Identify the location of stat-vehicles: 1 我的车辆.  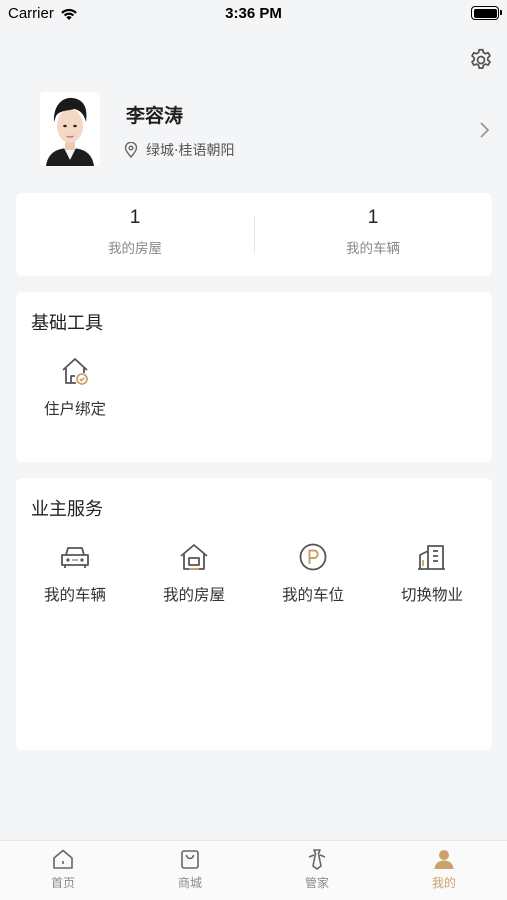
(373, 234).